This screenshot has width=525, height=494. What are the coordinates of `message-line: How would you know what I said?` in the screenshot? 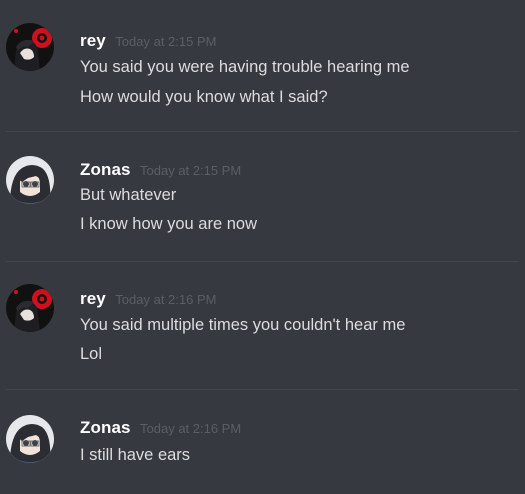 It's located at (204, 97).